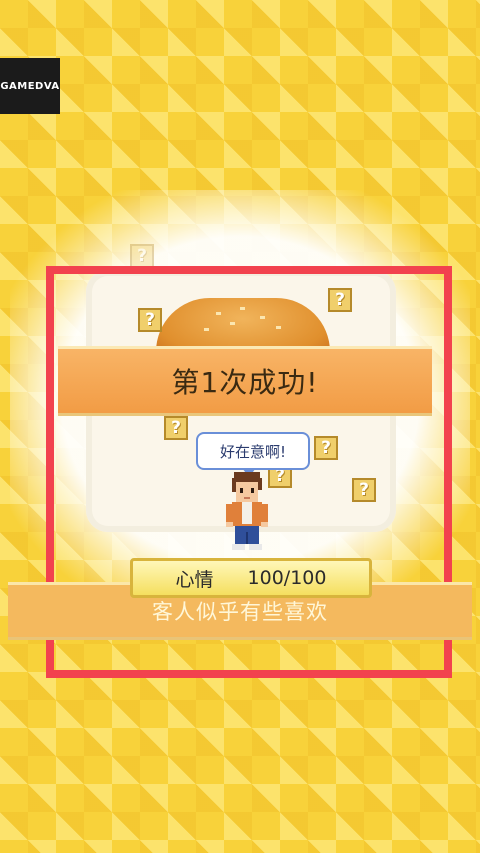 The height and width of the screenshot is (853, 480). Describe the element at coordinates (194, 579) in the screenshot. I see `mood-label: 心情` at that location.